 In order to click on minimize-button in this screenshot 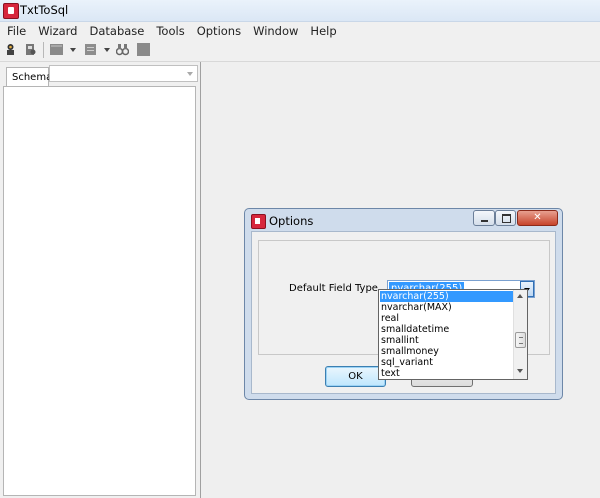, I will do `click(484, 218)`.